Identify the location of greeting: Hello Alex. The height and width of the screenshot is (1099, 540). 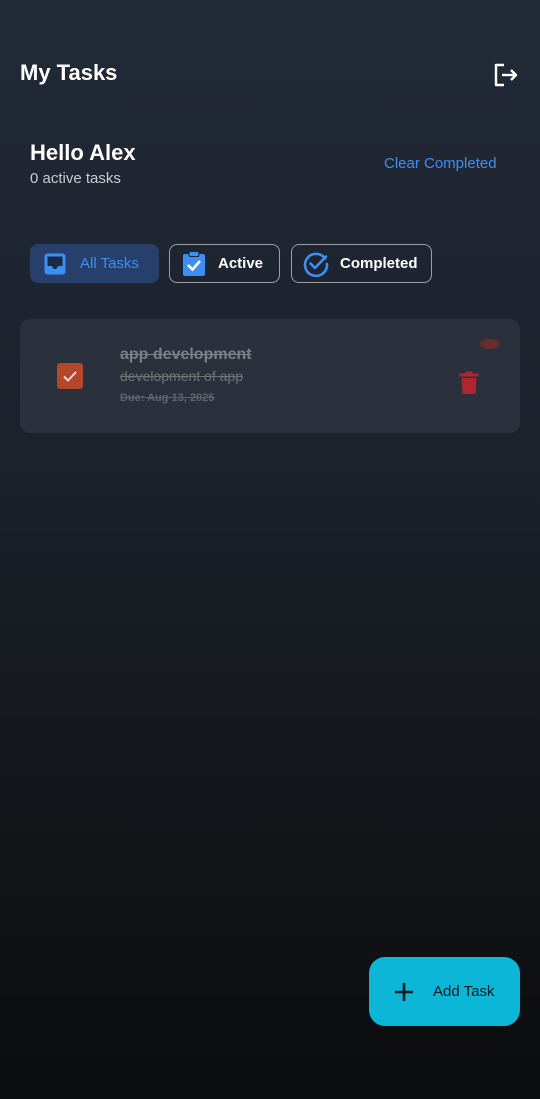
(83, 152).